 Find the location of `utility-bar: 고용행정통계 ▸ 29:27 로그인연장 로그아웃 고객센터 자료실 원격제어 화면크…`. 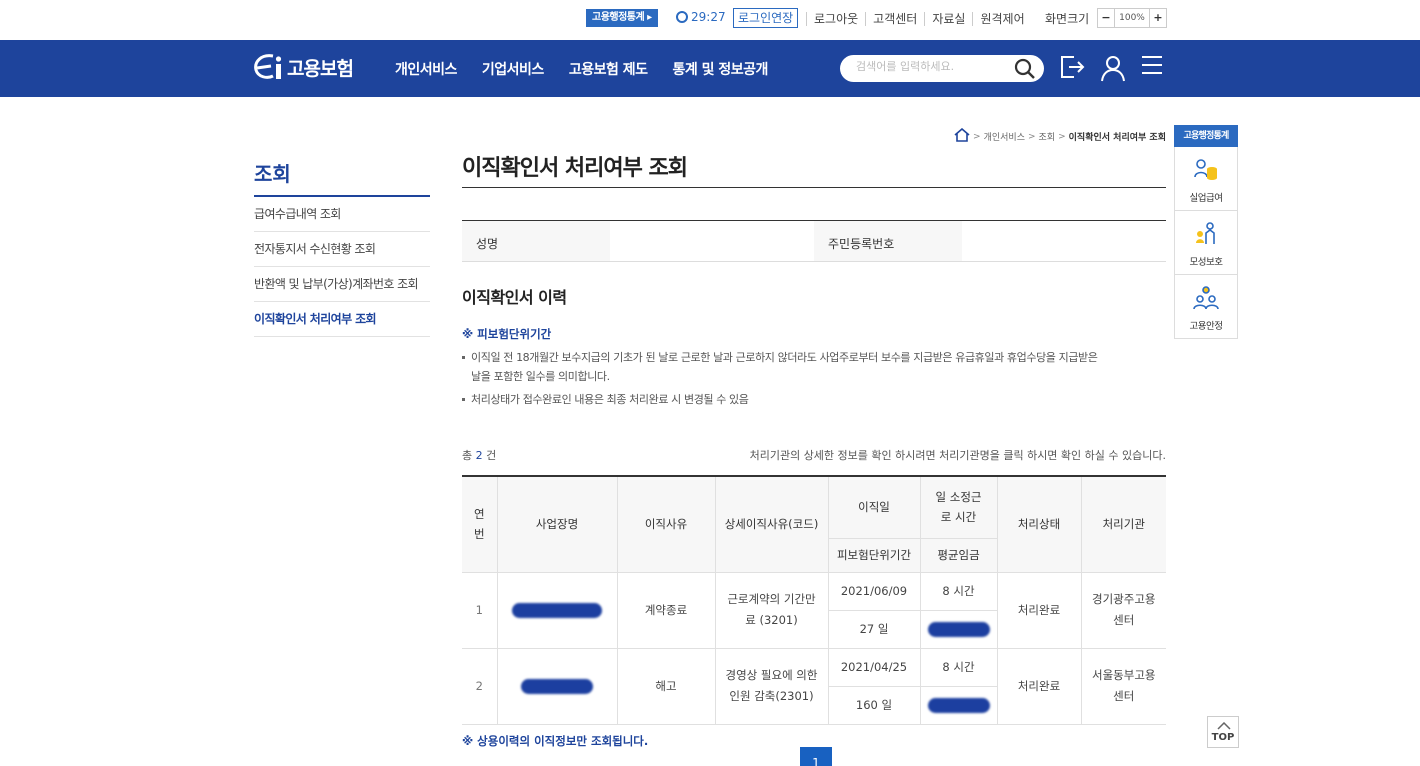

utility-bar: 고용행정통계 ▸ 29:27 로그인연장 로그아웃 고객센터 자료실 원격제어 화면크… is located at coordinates (710, 20).